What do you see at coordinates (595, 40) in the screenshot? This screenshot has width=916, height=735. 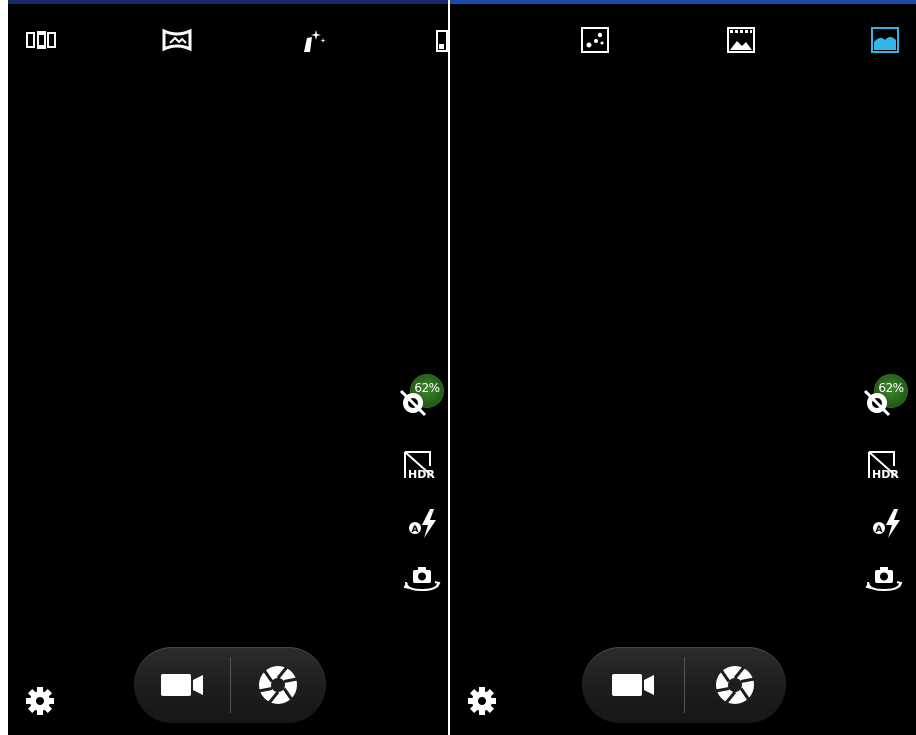 I see `night-scene-icon` at bounding box center [595, 40].